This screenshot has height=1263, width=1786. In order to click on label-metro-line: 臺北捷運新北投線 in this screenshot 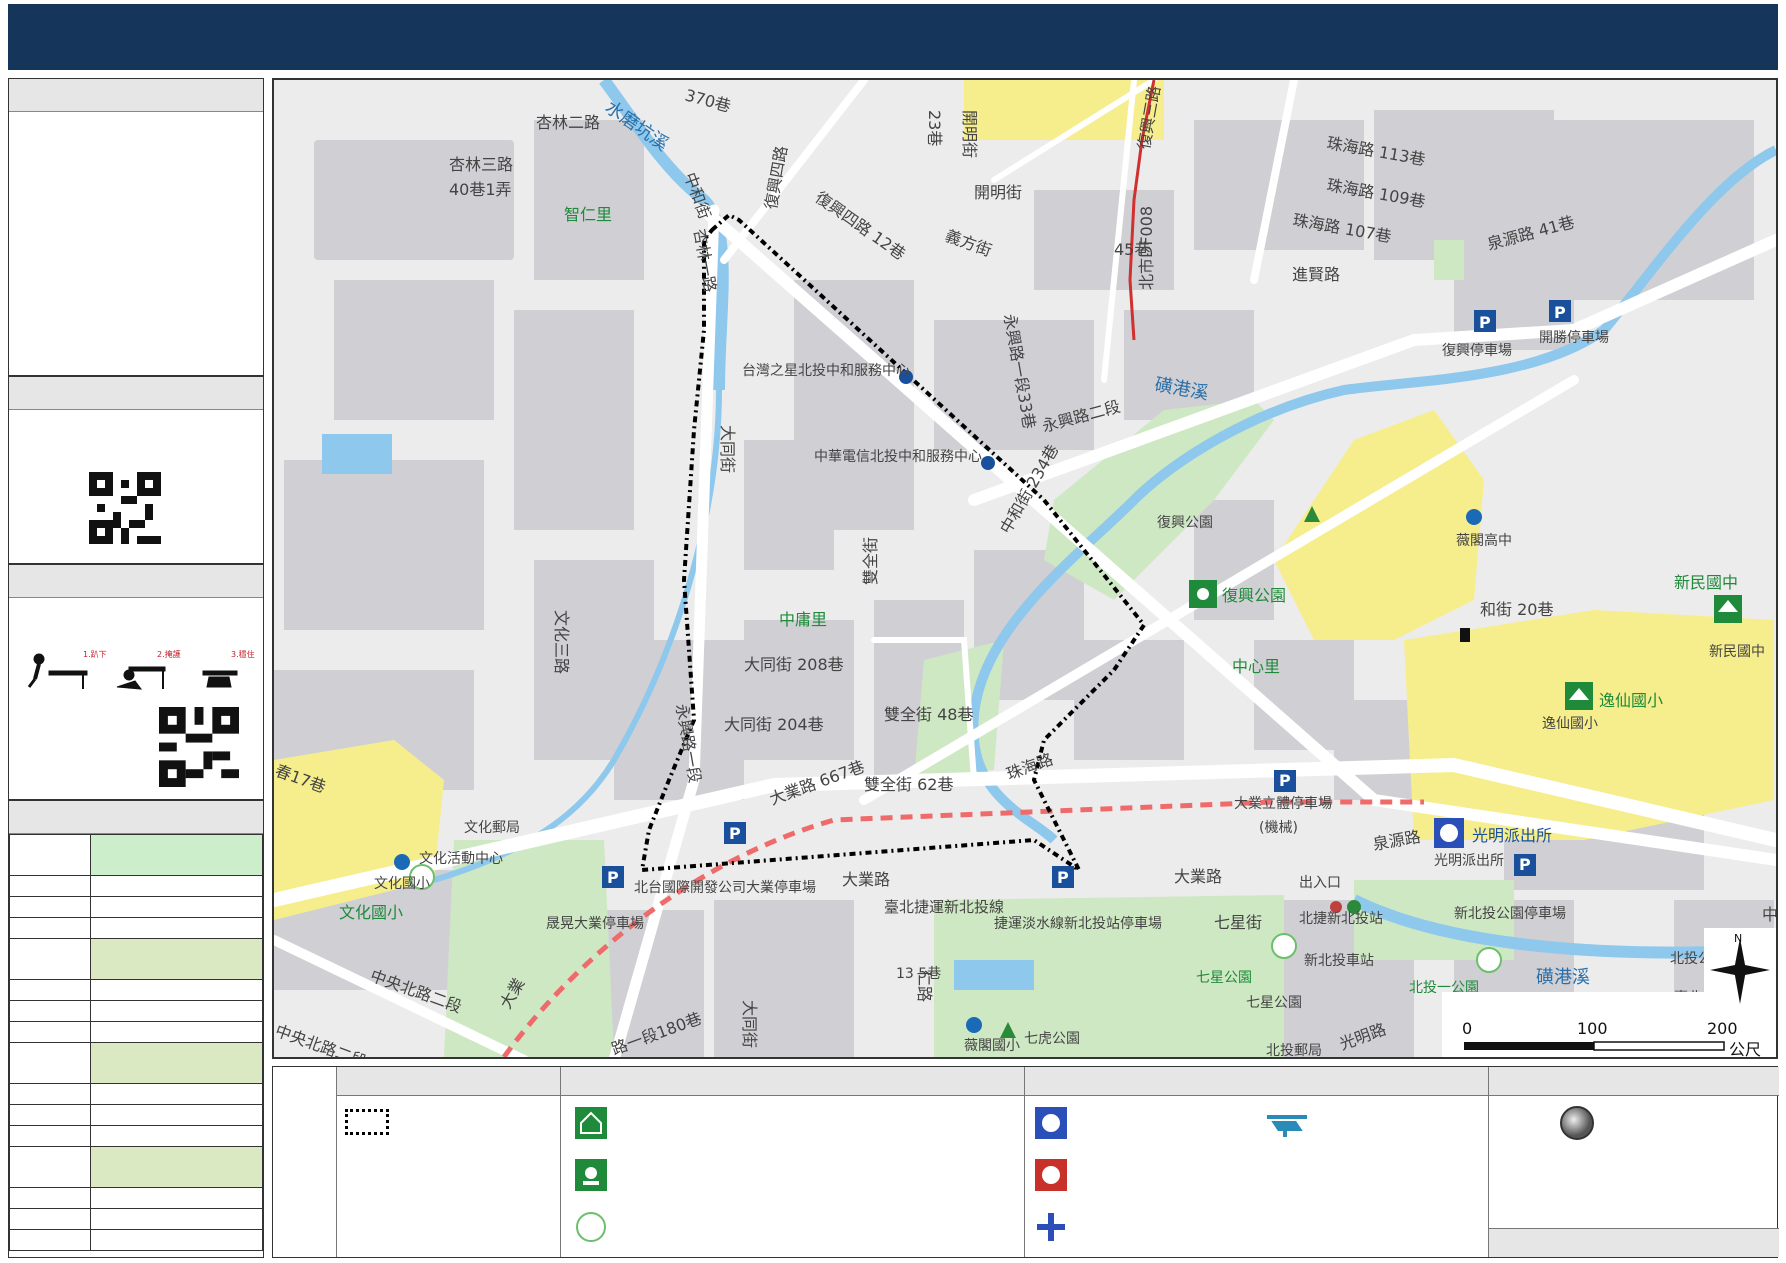, I will do `click(944, 907)`.